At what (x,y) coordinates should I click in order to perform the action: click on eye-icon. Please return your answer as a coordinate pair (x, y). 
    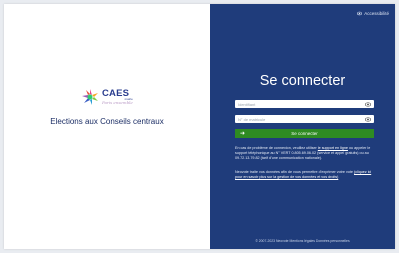
    Looking at the image, I should click on (360, 13).